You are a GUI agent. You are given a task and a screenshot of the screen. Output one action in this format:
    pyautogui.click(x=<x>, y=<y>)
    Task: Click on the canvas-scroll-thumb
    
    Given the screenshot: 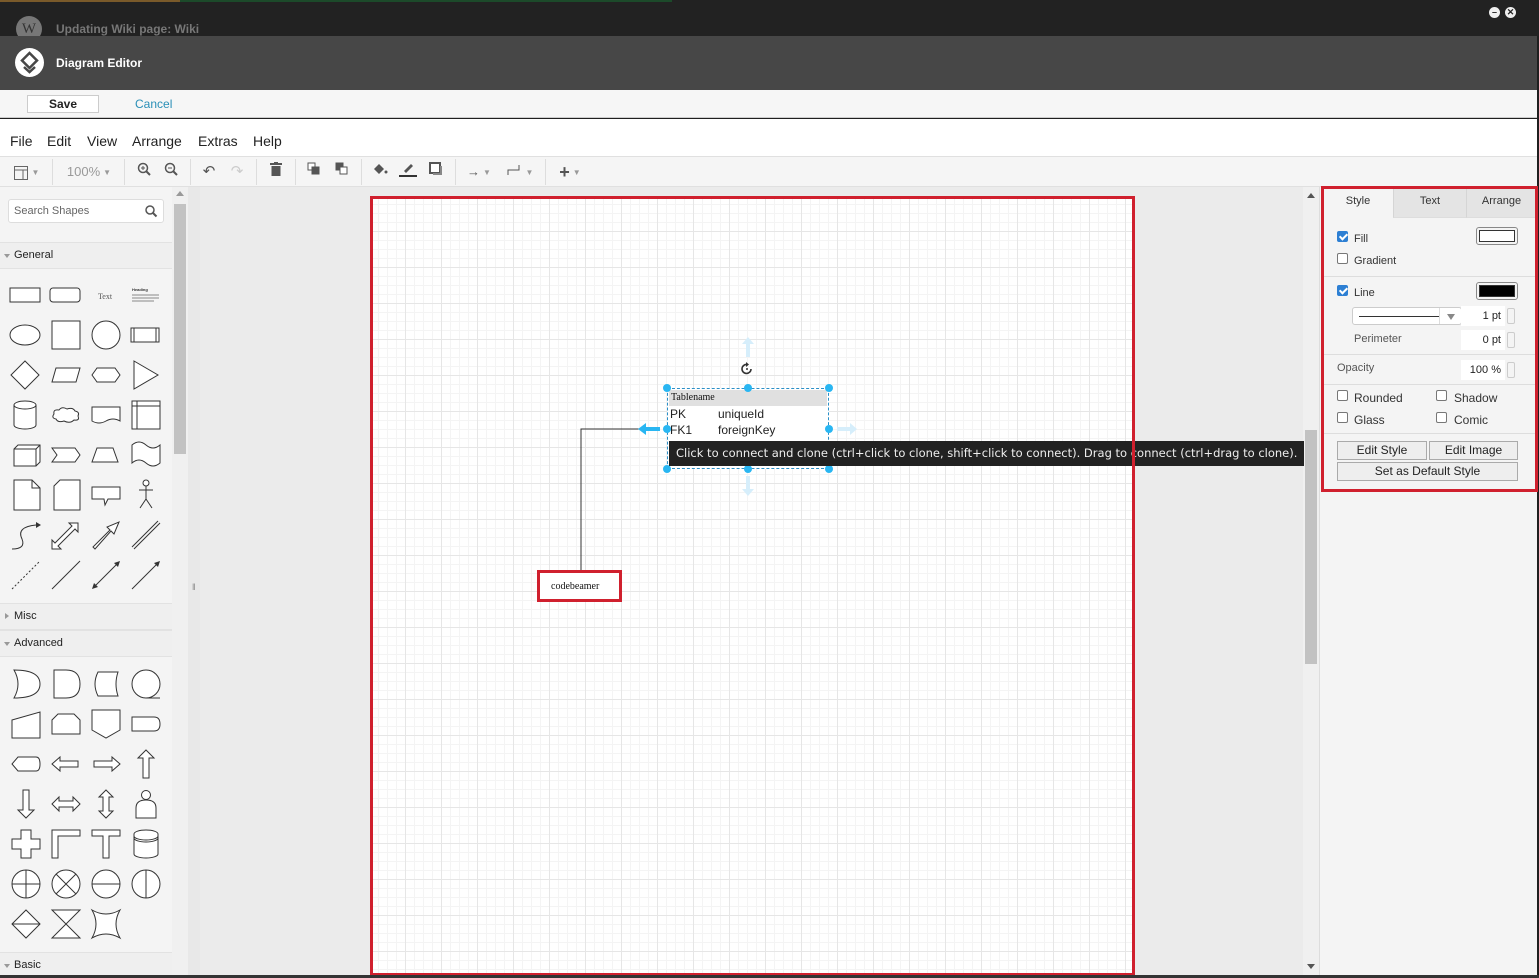 What is the action you would take?
    pyautogui.click(x=1311, y=547)
    